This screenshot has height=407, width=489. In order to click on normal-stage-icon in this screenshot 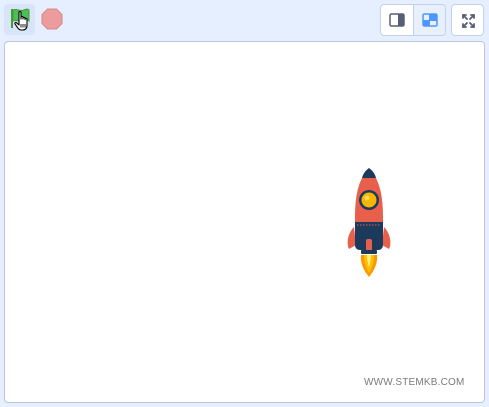, I will do `click(430, 20)`.